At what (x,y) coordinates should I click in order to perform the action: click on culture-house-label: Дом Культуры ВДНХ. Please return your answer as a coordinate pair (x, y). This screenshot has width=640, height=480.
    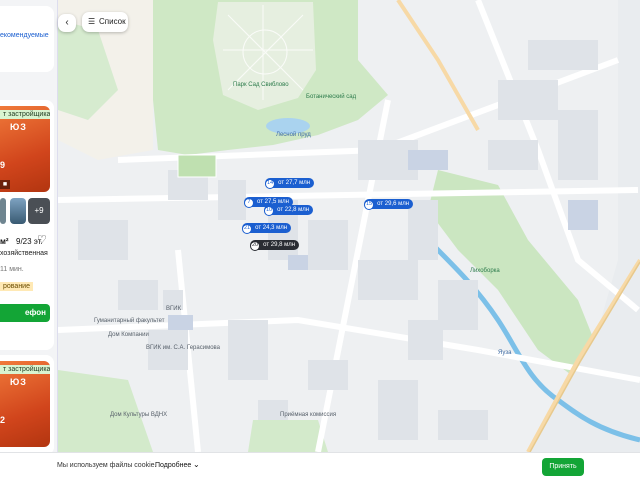
    Looking at the image, I should click on (139, 415).